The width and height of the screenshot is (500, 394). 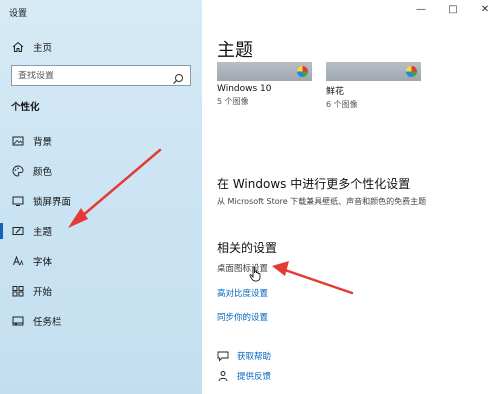 I want to click on sidebar-item-label: 任务栏, so click(x=47, y=322).